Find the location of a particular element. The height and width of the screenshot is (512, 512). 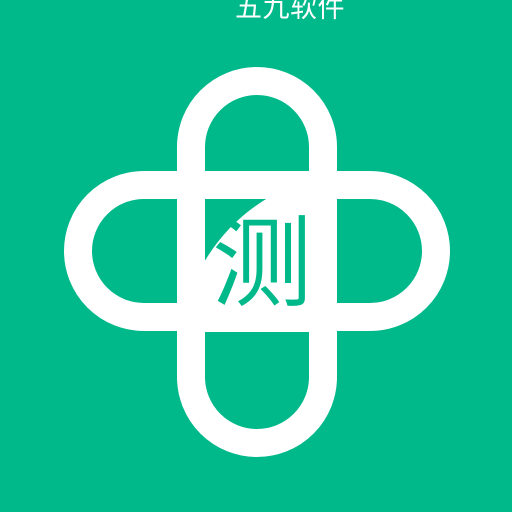

logo-glyph: 测 is located at coordinates (262, 263).